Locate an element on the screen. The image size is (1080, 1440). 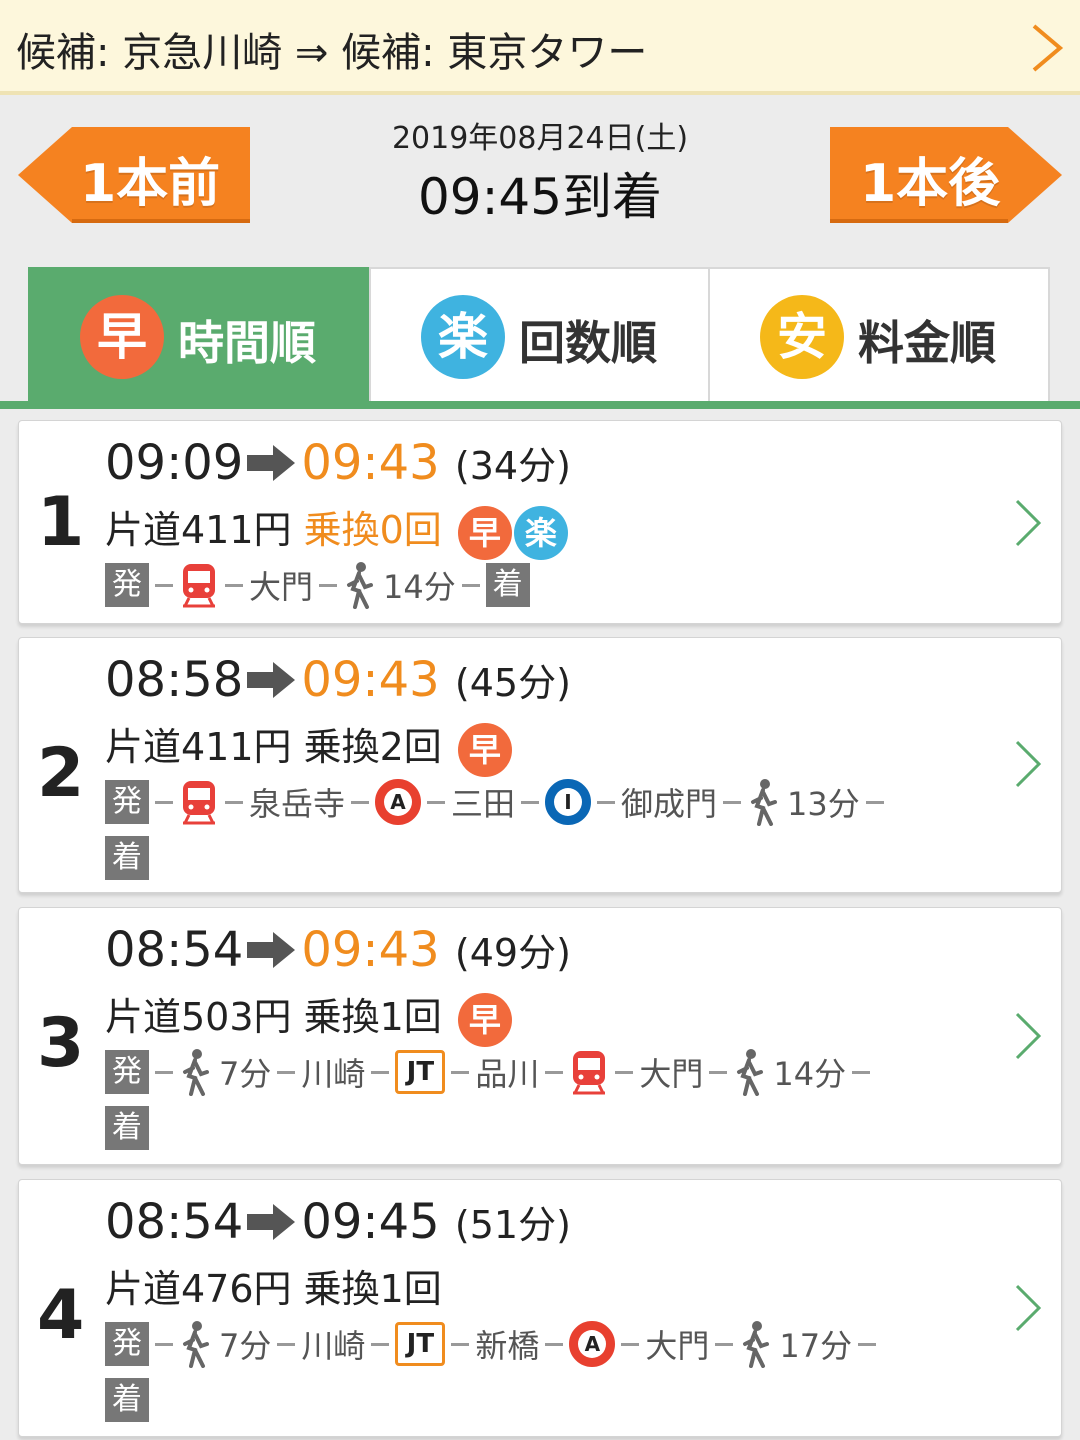
result-number: 3 is located at coordinates (61, 1043).